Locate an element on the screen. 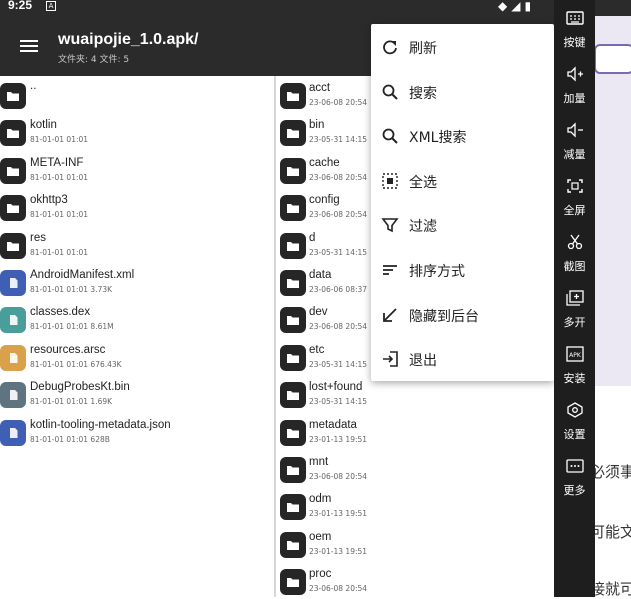  file-name: proc is located at coordinates (320, 574).